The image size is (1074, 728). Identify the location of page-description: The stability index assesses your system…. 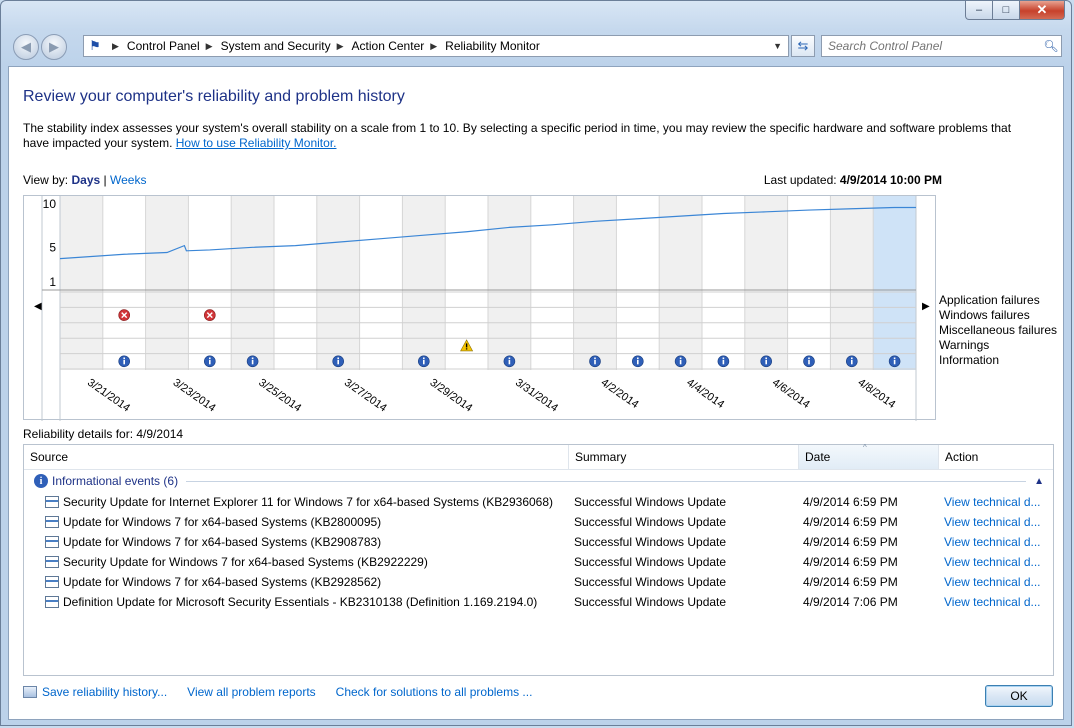
(517, 135).